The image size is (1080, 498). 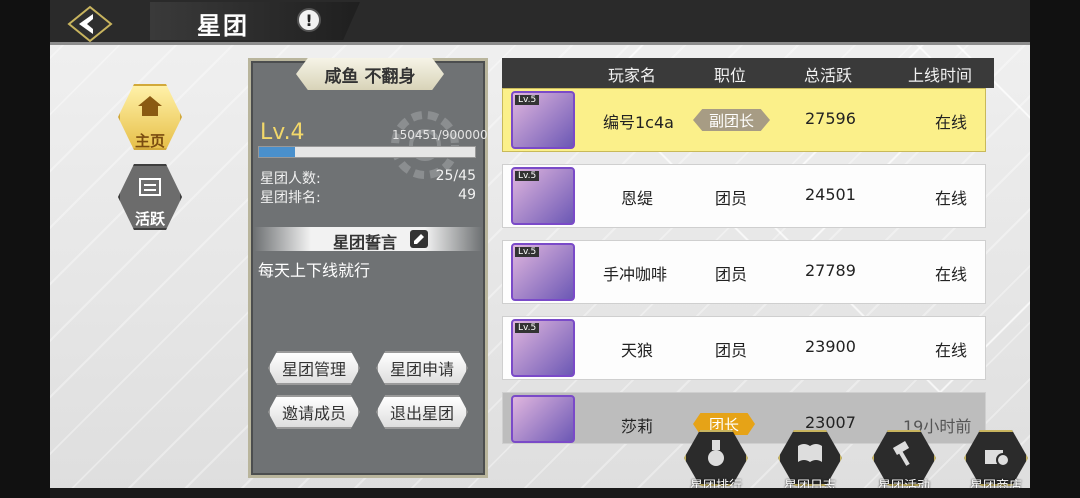 What do you see at coordinates (748, 73) in the screenshot?
I see `member-table-header: 玩家名 职位 总活跃 上线时间` at bounding box center [748, 73].